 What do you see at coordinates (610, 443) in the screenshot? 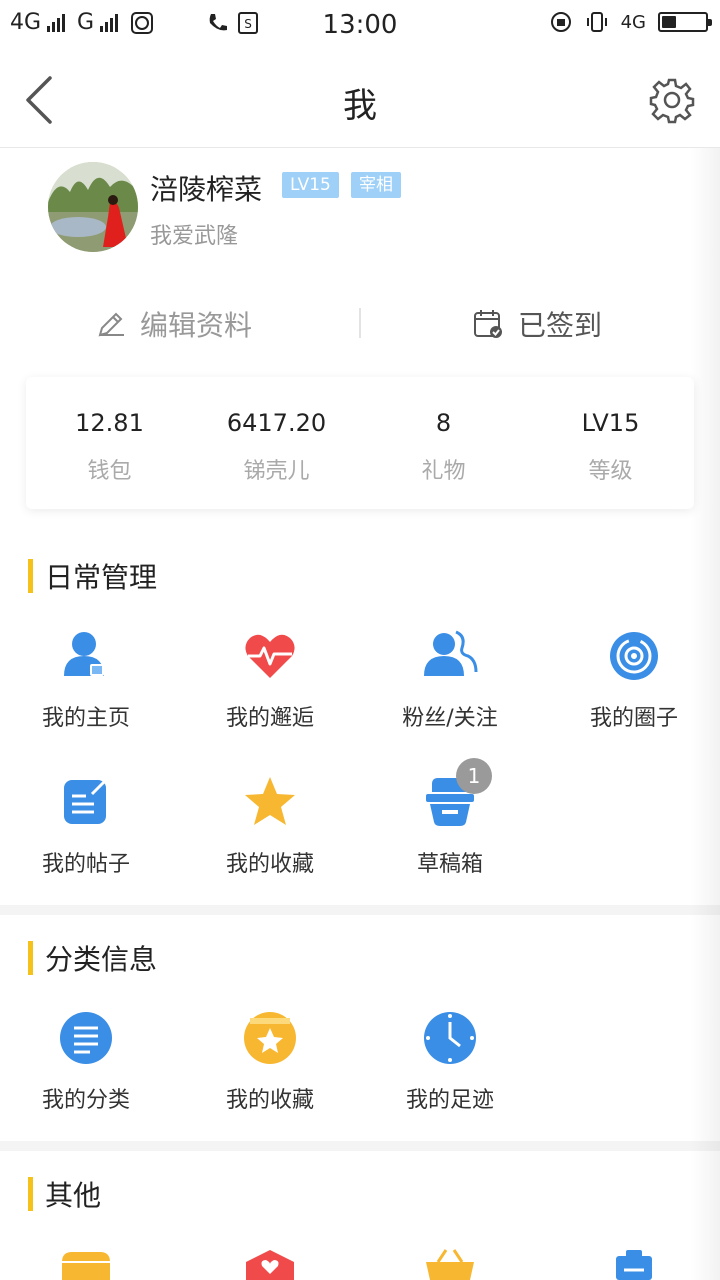
I see `stat-level: LV15 等级` at bounding box center [610, 443].